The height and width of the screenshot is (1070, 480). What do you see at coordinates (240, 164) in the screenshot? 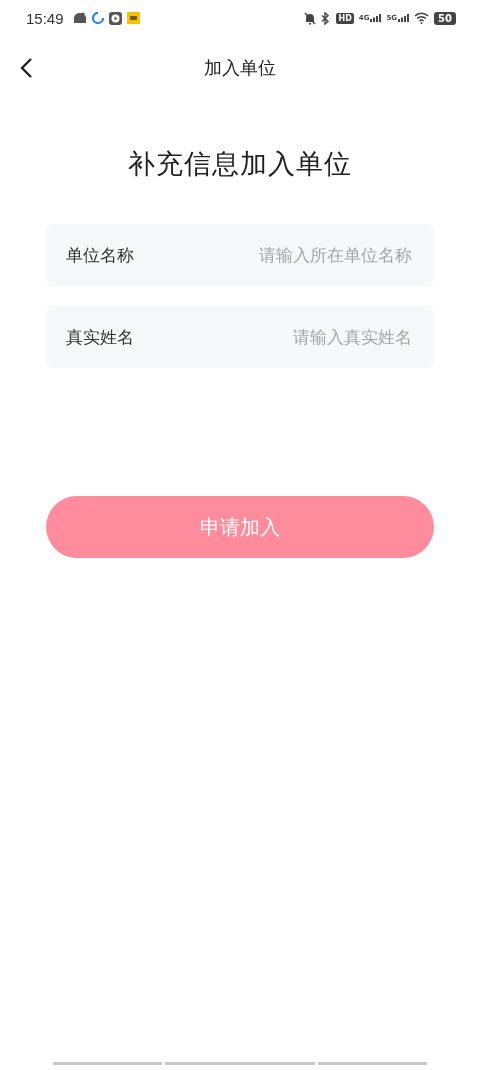
I see `form-heading: 补充信息加入单位` at bounding box center [240, 164].